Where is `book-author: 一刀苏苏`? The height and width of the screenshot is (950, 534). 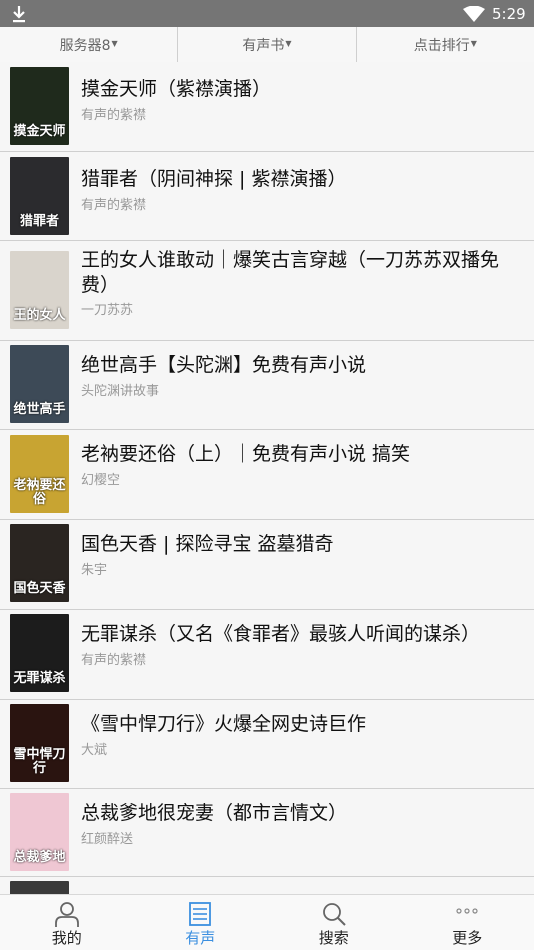 book-author: 一刀苏苏 is located at coordinates (107, 308).